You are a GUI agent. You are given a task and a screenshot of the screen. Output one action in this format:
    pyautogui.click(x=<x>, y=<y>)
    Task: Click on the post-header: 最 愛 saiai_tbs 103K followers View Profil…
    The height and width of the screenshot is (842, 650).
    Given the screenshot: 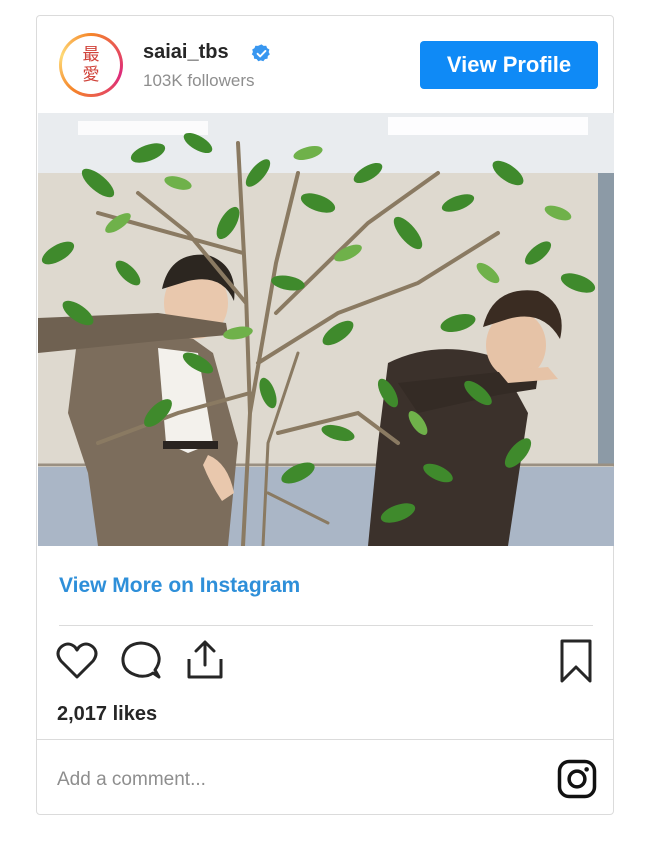 What is the action you would take?
    pyautogui.click(x=325, y=64)
    